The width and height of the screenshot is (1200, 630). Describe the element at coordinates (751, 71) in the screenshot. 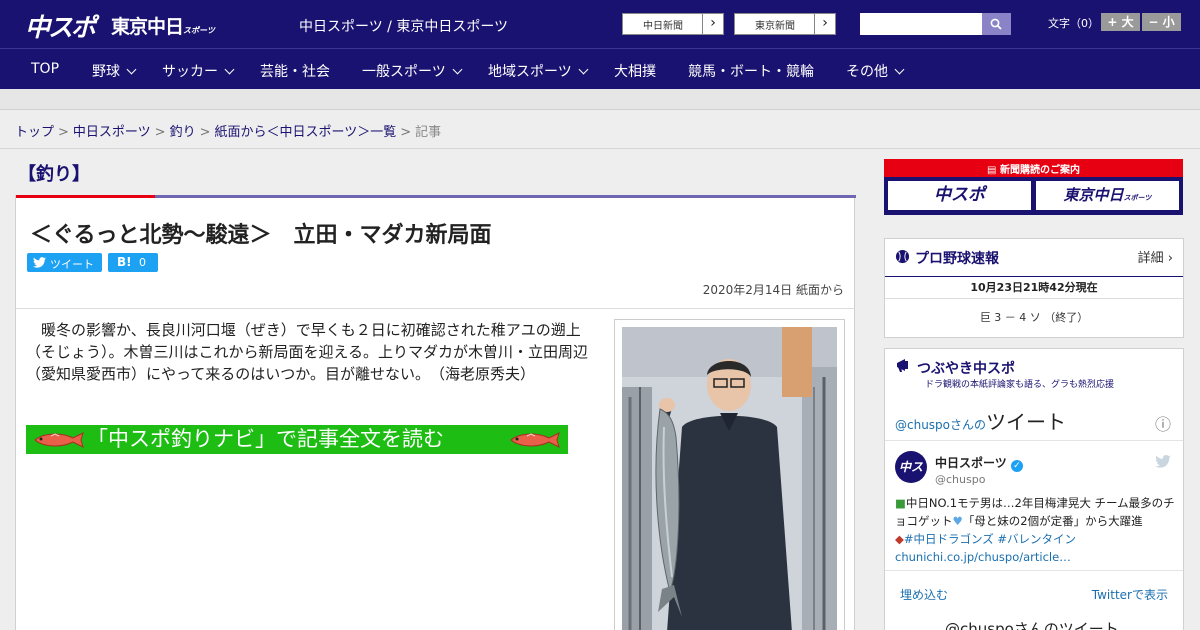

I see `nav-item-racing: 競馬・ボート・競輪` at that location.